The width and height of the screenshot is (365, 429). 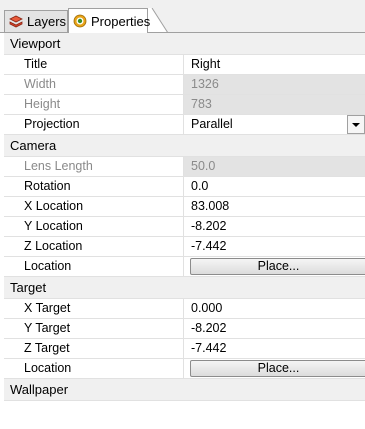 I want to click on property-row-width: Width 1326, so click(x=184, y=85).